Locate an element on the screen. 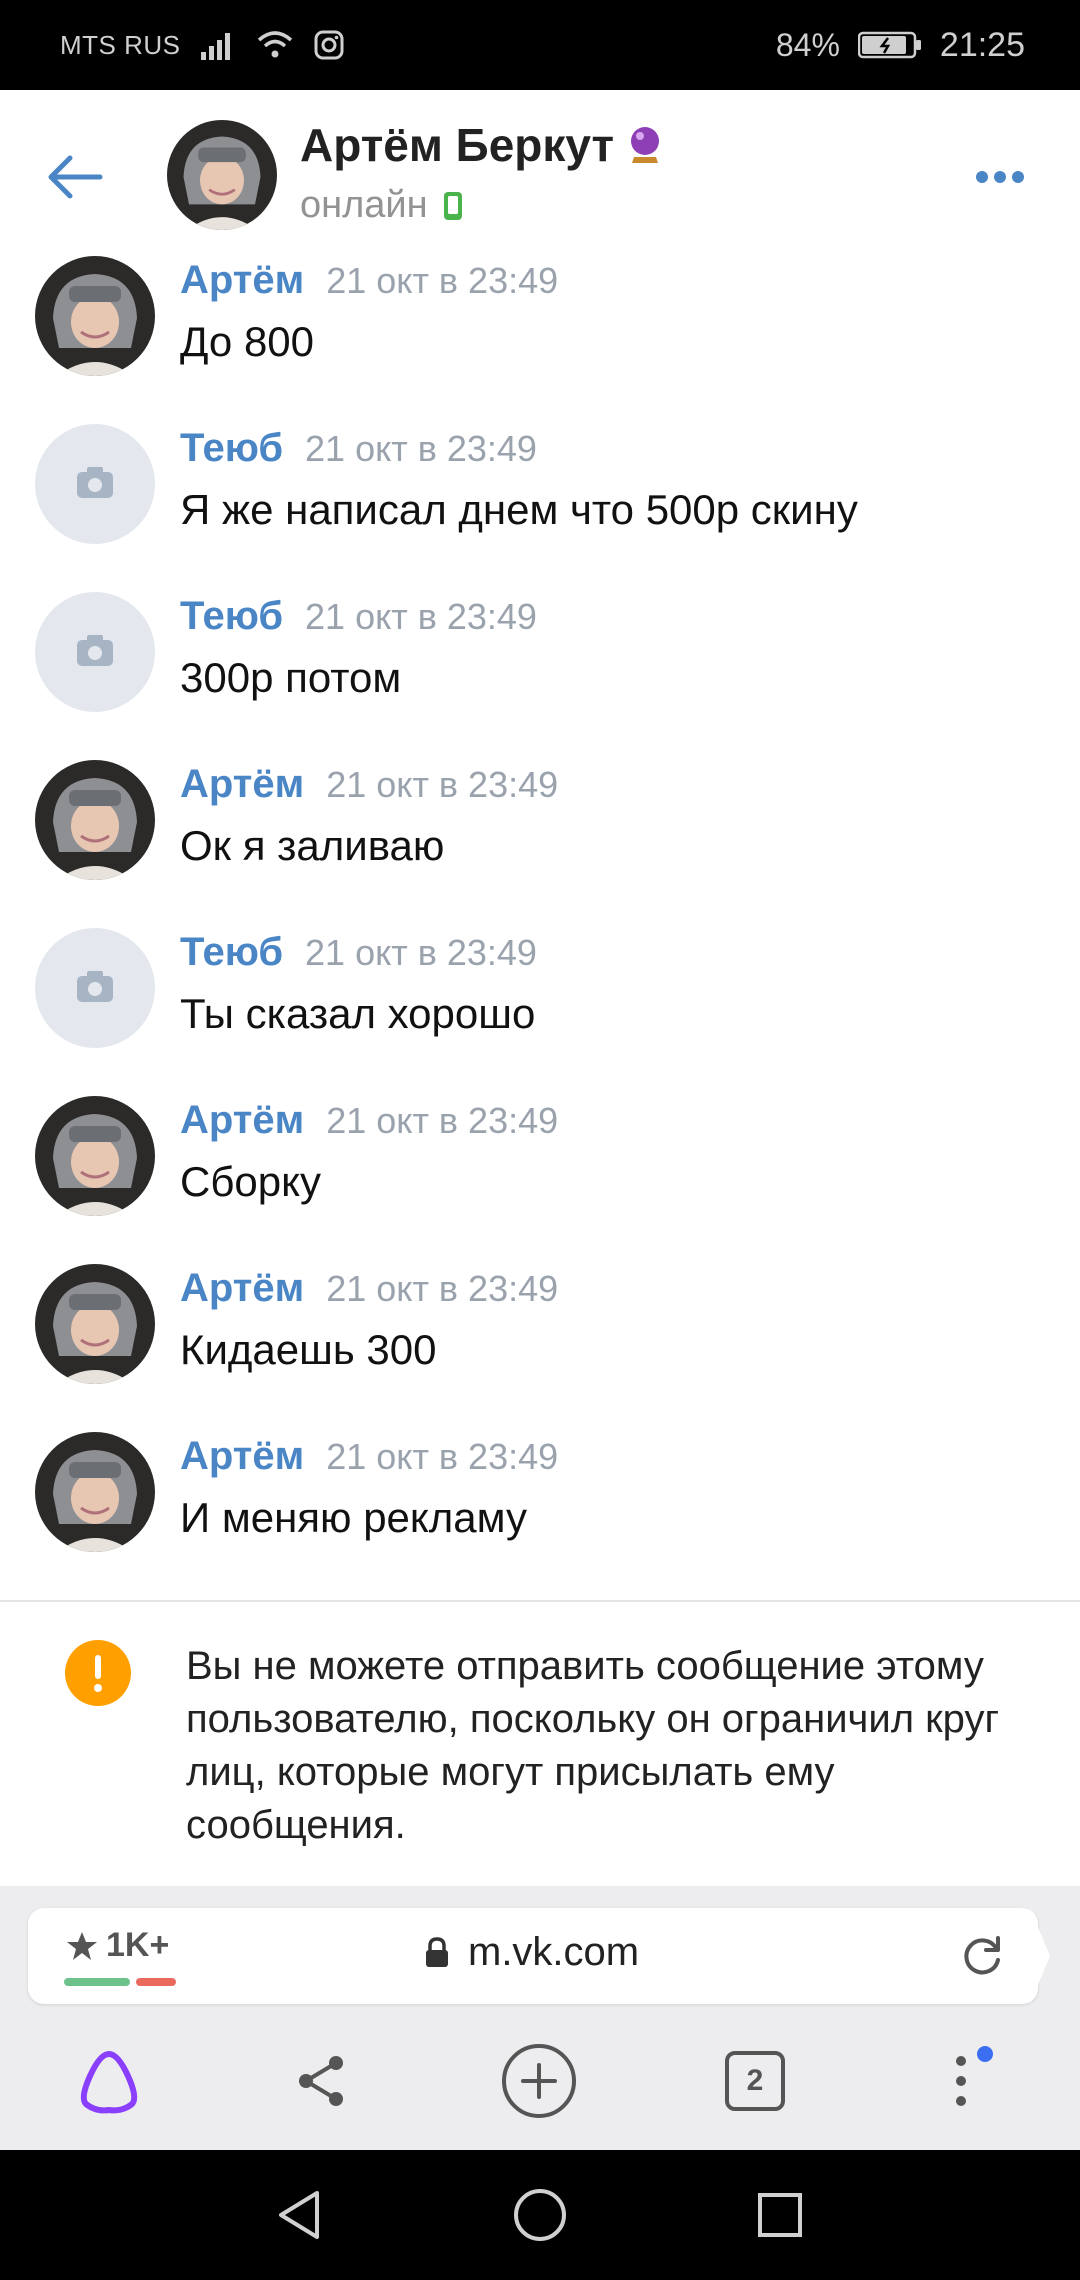 Image resolution: width=1080 pixels, height=2280 pixels. plus-circle-icon is located at coordinates (539, 2081).